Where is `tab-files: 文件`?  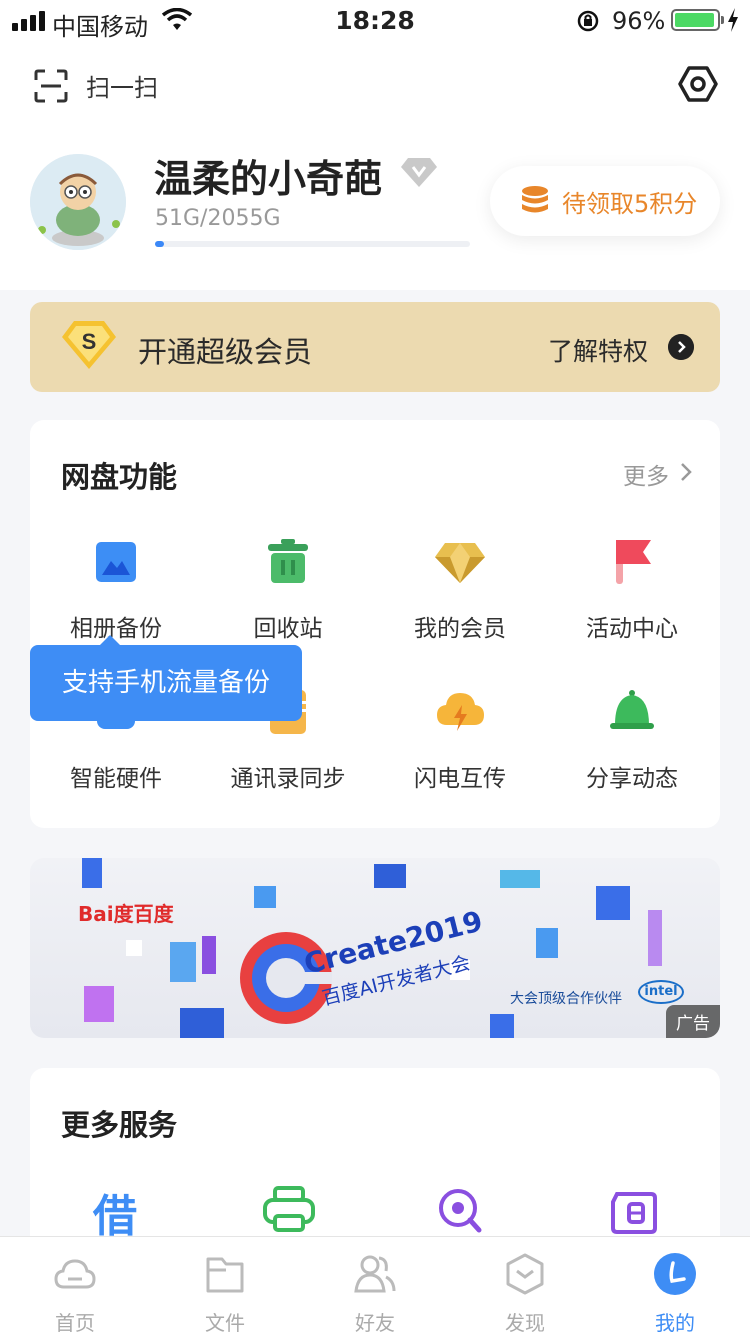
tab-files: 文件 is located at coordinates (225, 1285).